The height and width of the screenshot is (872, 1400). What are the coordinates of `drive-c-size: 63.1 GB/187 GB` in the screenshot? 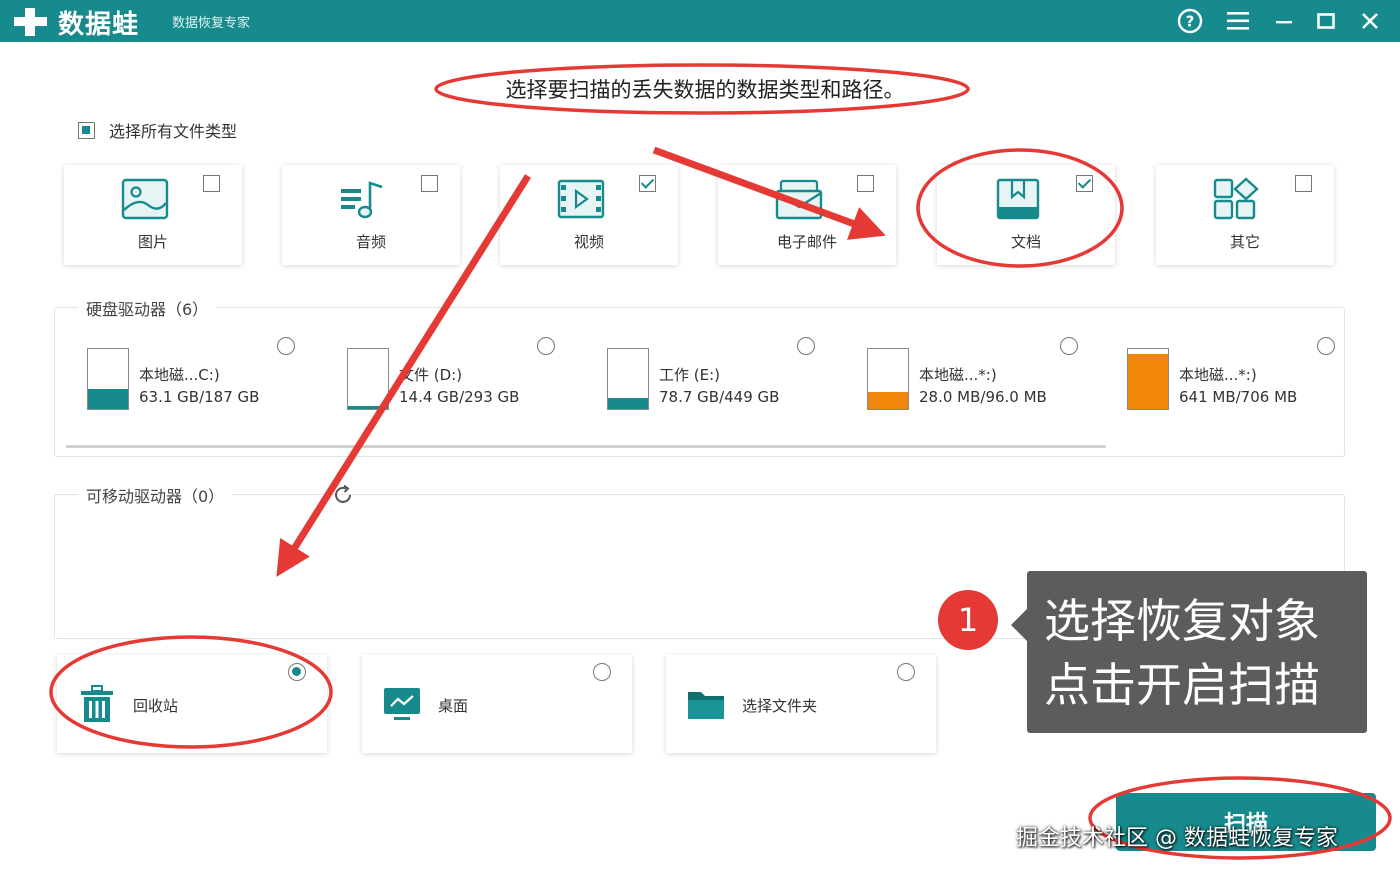 It's located at (199, 397).